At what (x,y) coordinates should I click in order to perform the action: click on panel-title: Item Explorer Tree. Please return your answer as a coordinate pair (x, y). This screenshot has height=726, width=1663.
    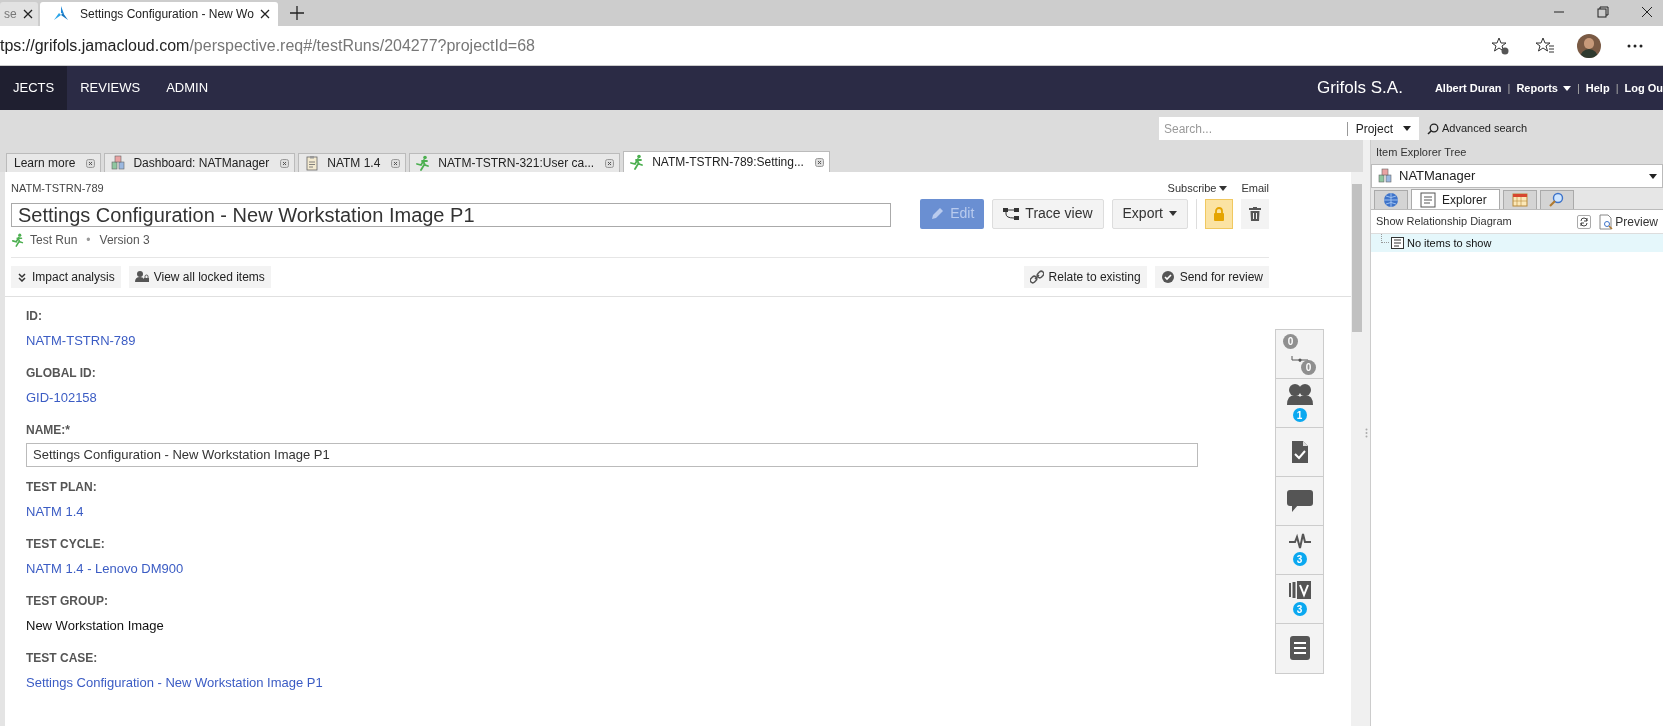
    Looking at the image, I should click on (1517, 152).